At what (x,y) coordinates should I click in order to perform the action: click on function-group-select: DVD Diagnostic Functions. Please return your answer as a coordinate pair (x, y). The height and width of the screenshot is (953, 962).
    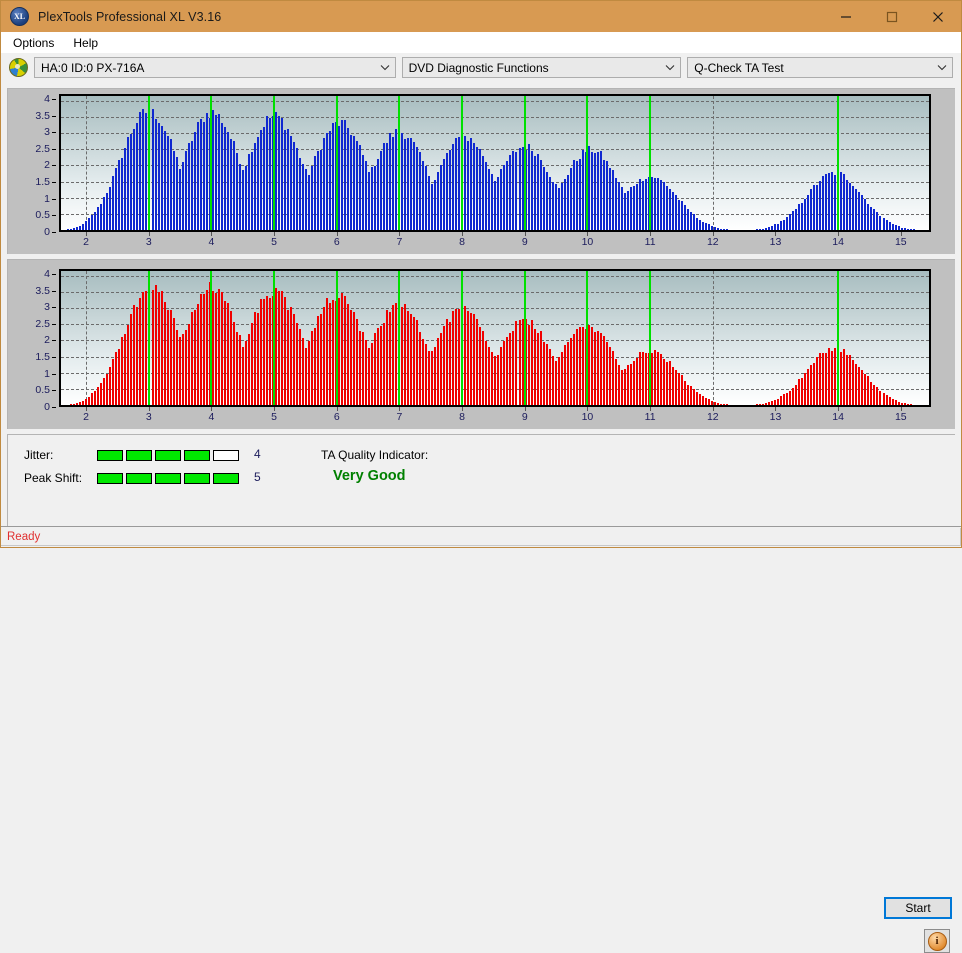
    Looking at the image, I should click on (541, 67).